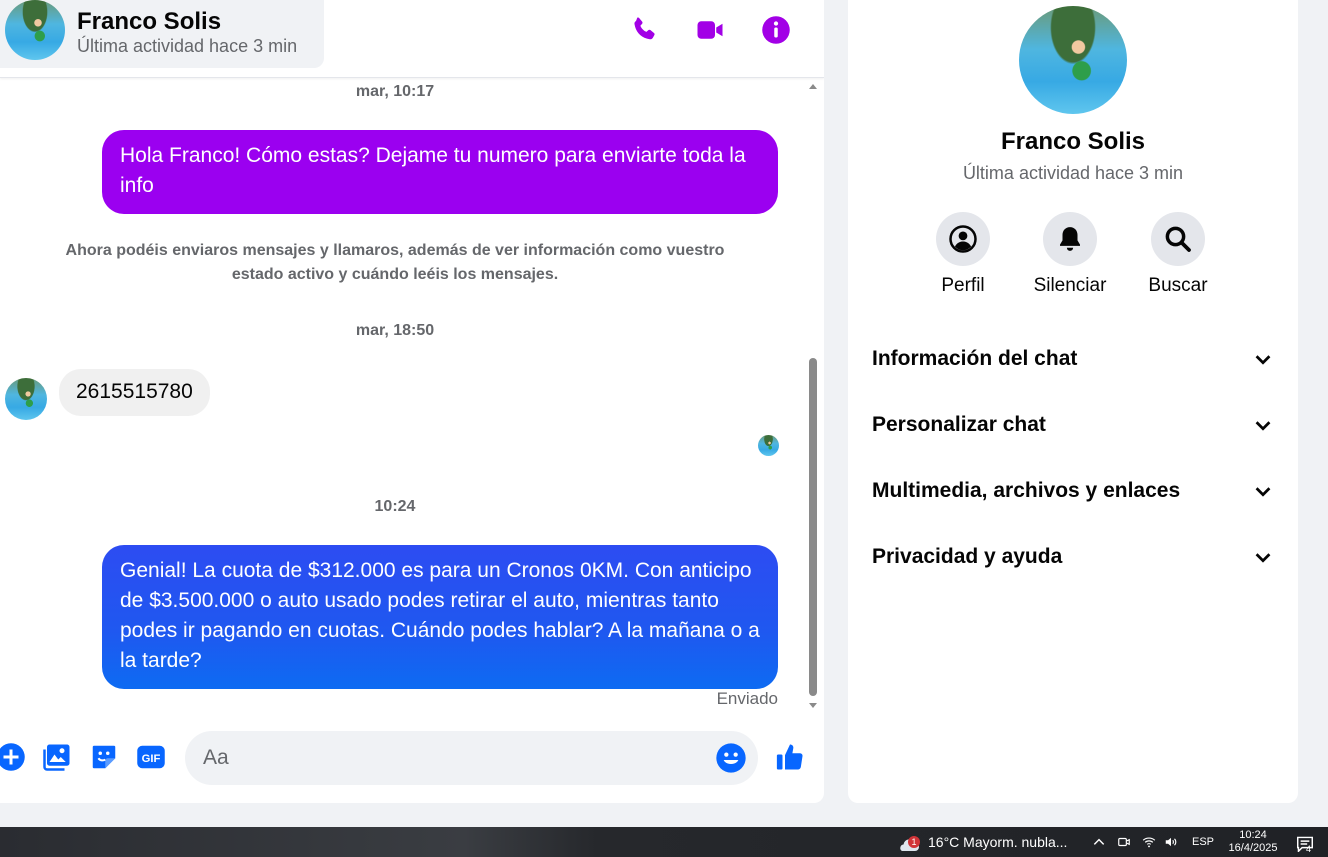  What do you see at coordinates (813, 86) in the screenshot?
I see `scroll-up-arrow-icon` at bounding box center [813, 86].